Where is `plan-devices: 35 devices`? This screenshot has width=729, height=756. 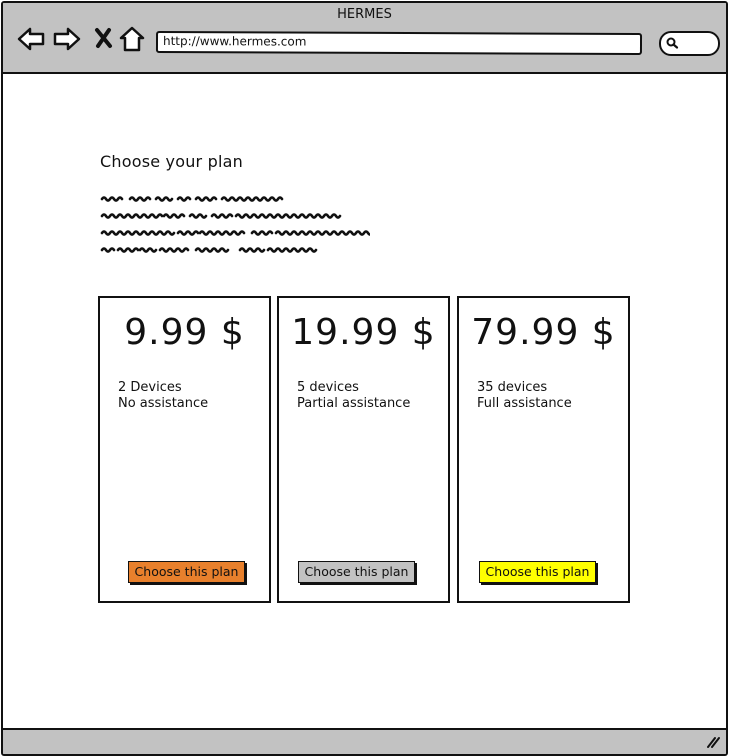
plan-devices: 35 devices is located at coordinates (512, 387).